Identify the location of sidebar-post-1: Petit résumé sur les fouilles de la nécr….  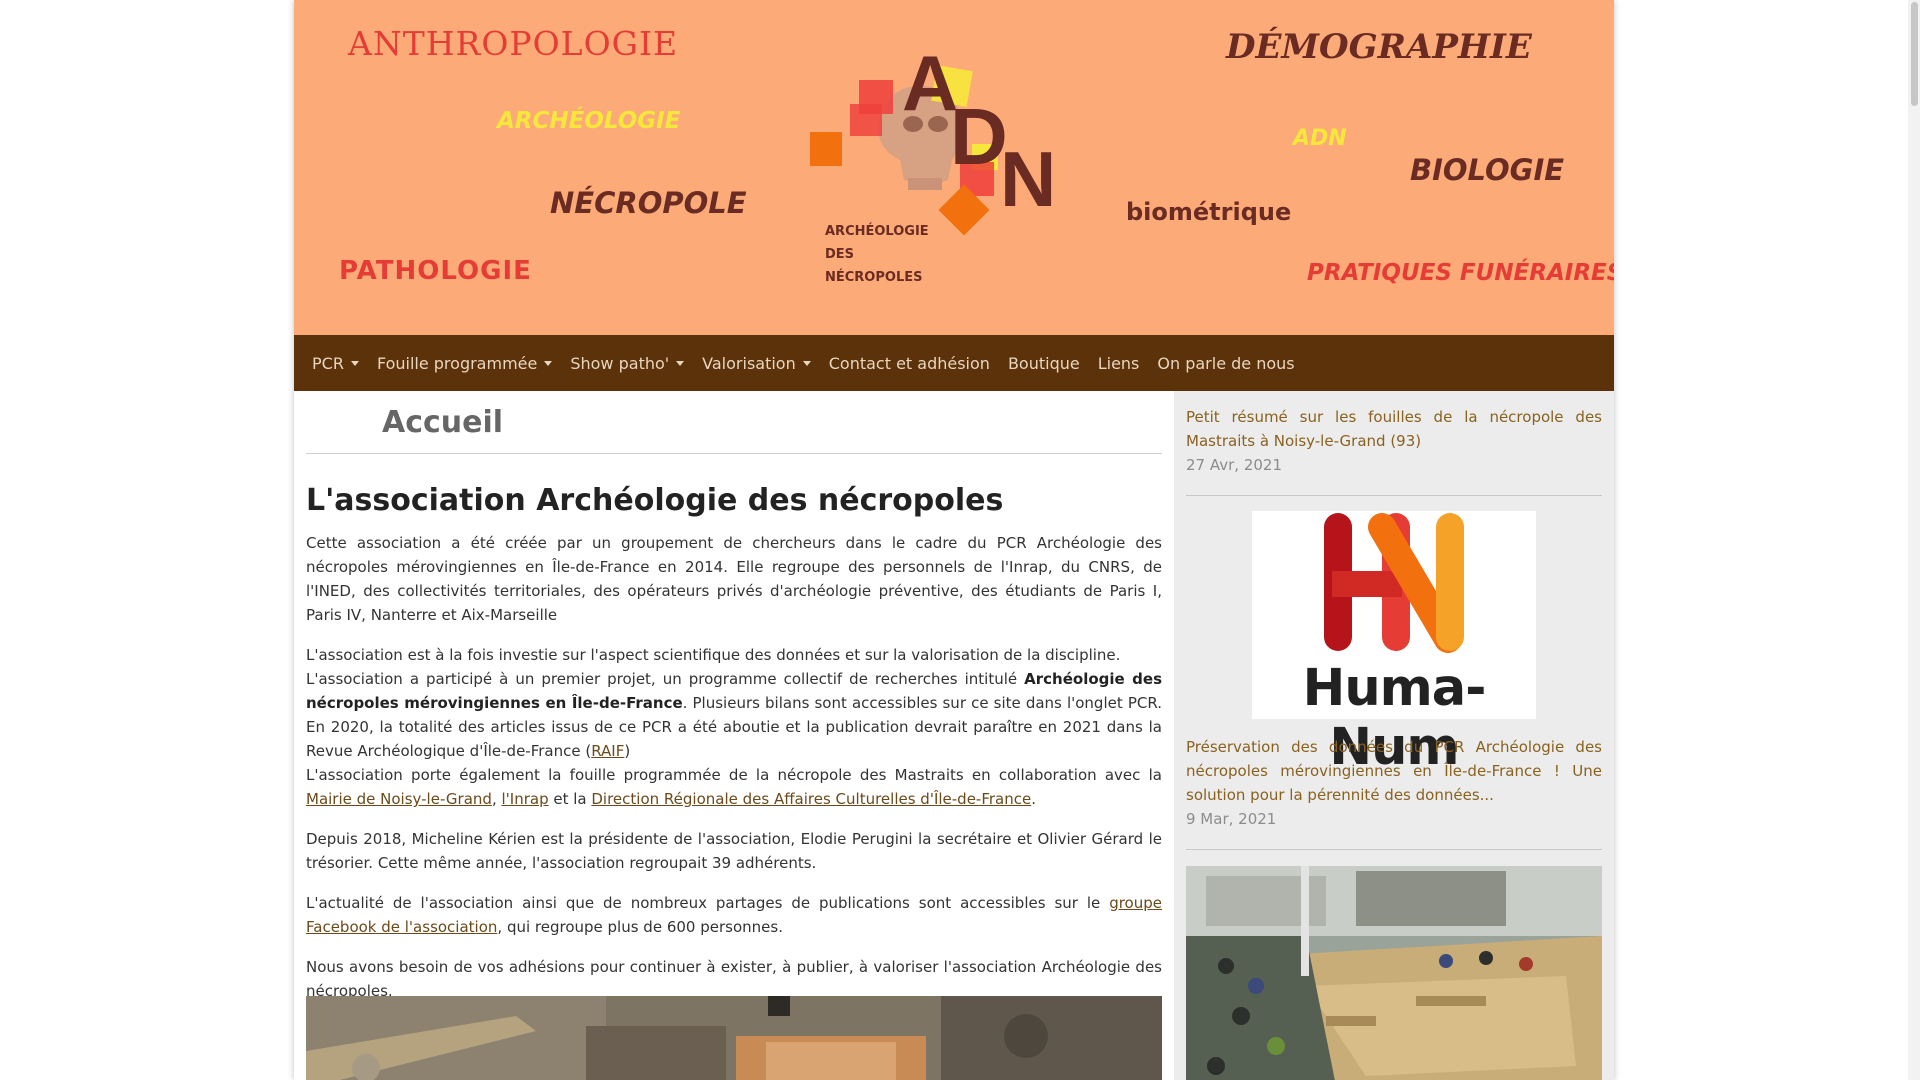
(1394, 441).